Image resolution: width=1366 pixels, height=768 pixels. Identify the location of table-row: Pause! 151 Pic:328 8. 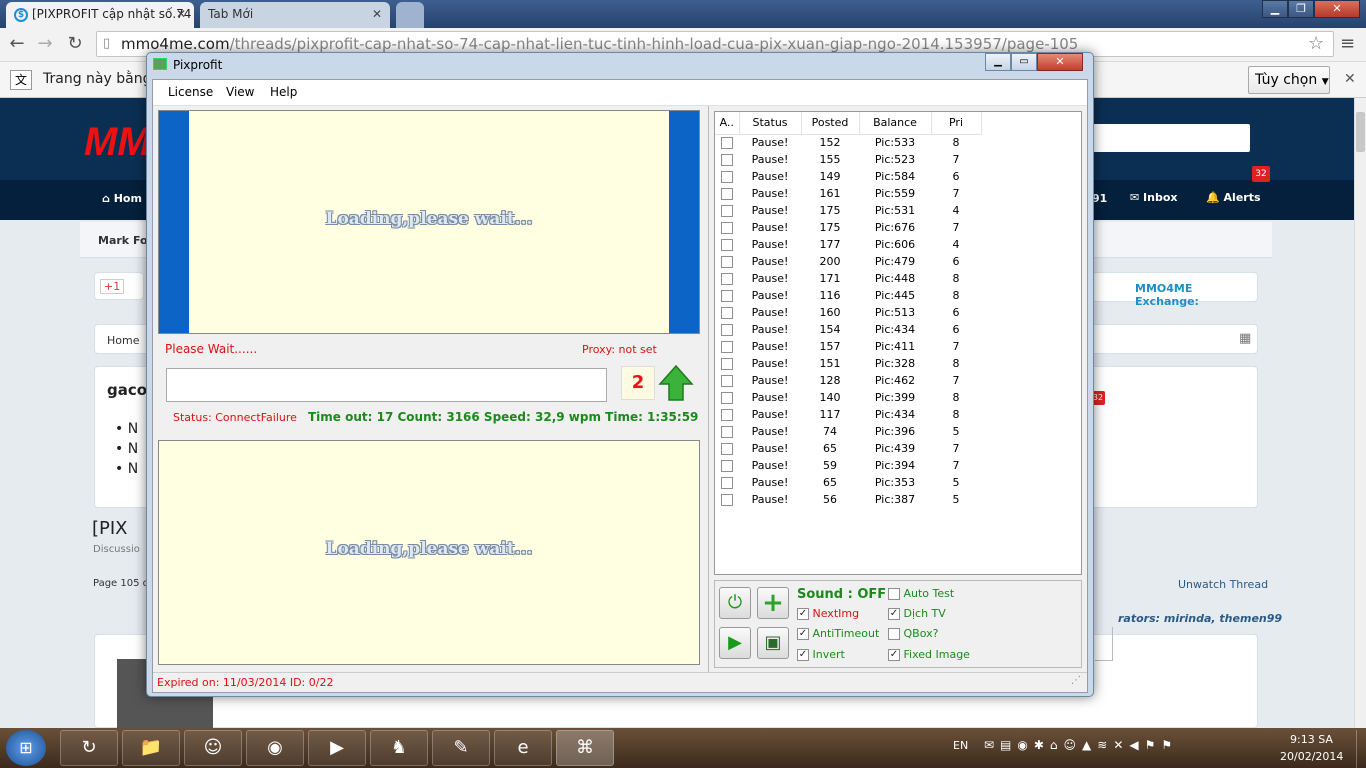
(848, 363).